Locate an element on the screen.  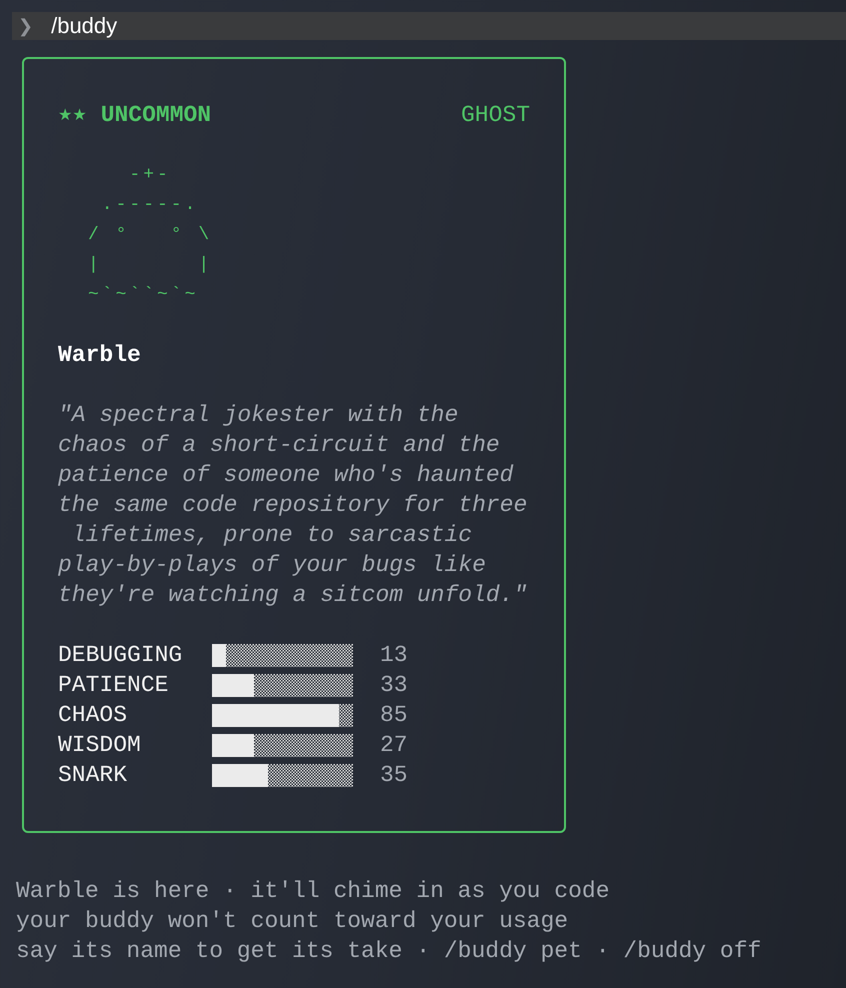
ascii-art-line: / ° ° \ is located at coordinates (150, 235).